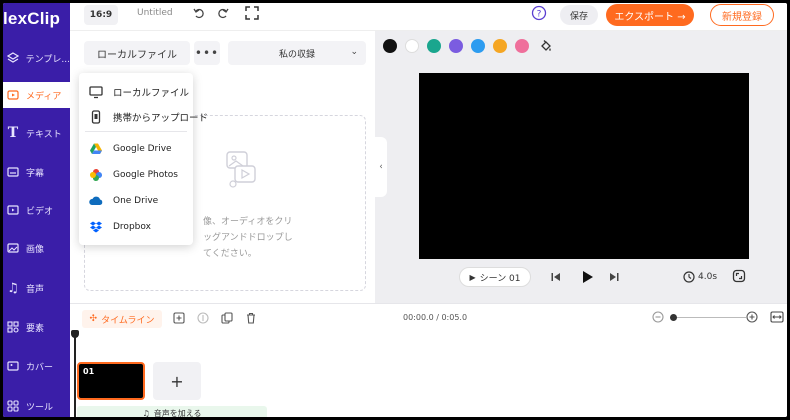 The height and width of the screenshot is (420, 790). Describe the element at coordinates (252, 13) in the screenshot. I see `fit-screen-icon` at that location.